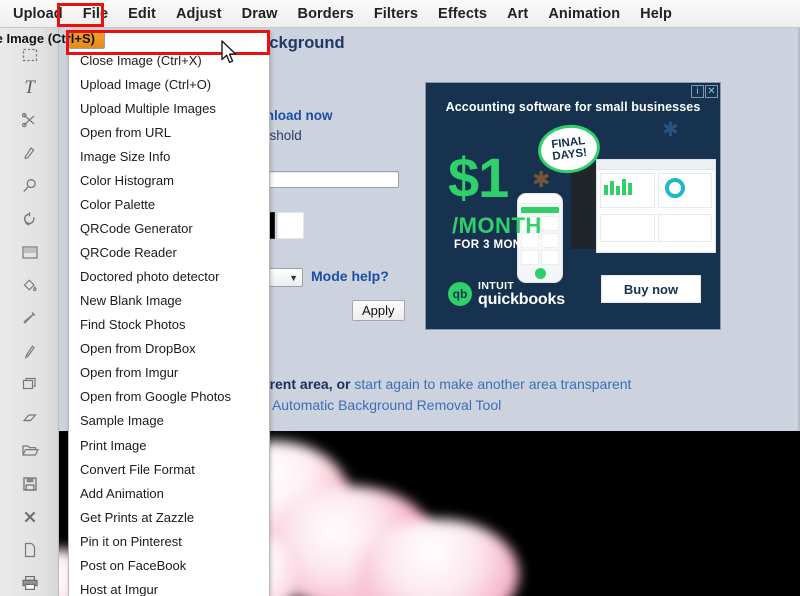  What do you see at coordinates (52, 39) in the screenshot?
I see `menu-item-save-image: Save Image (Ctrl+S)` at bounding box center [52, 39].